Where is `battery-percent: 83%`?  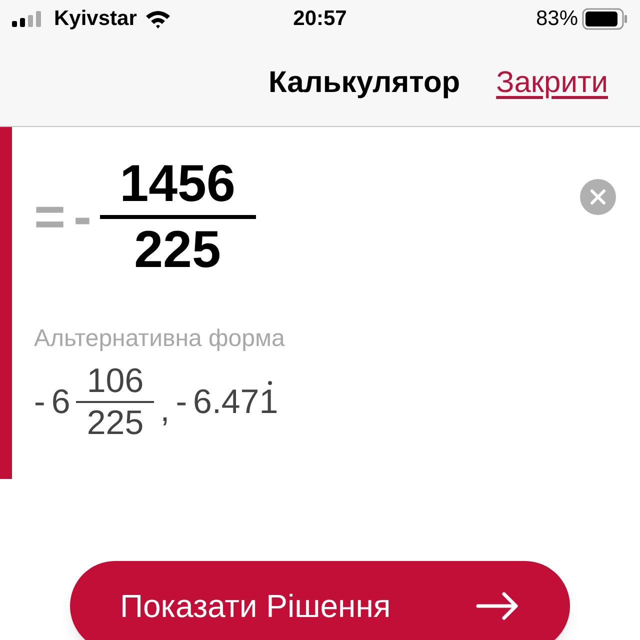 battery-percent: 83% is located at coordinates (557, 19).